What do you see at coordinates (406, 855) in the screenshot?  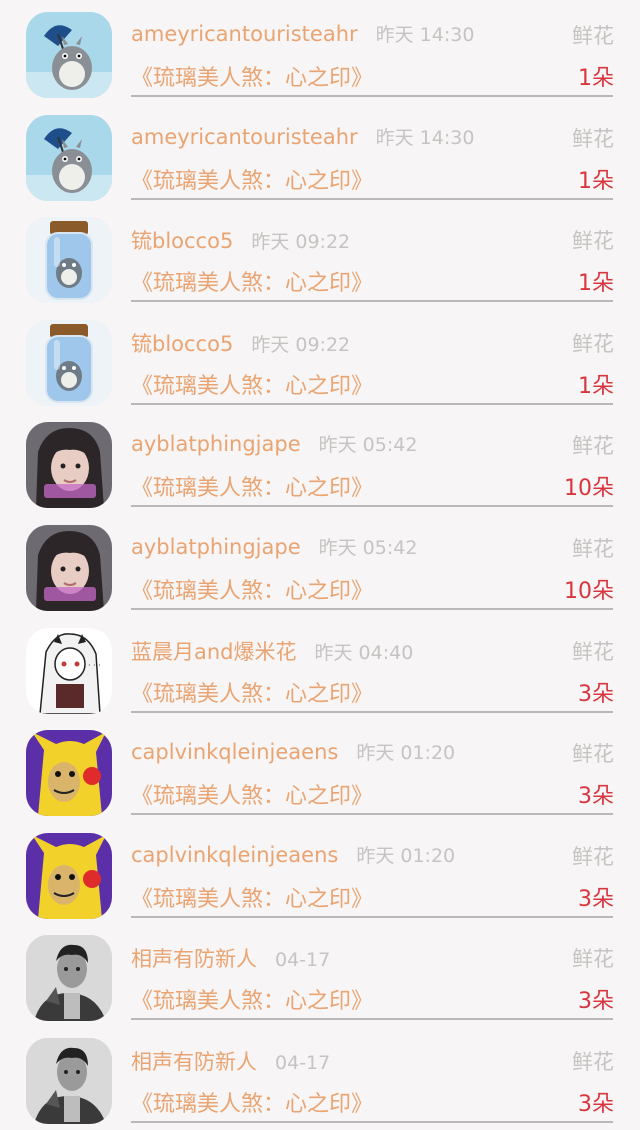 I see `gift-time: 昨天 01:20` at bounding box center [406, 855].